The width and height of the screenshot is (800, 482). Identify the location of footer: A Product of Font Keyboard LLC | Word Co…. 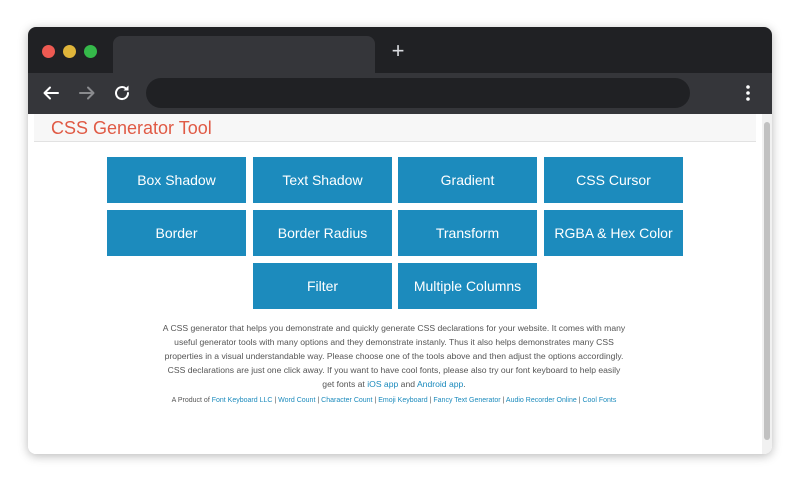
(394, 401).